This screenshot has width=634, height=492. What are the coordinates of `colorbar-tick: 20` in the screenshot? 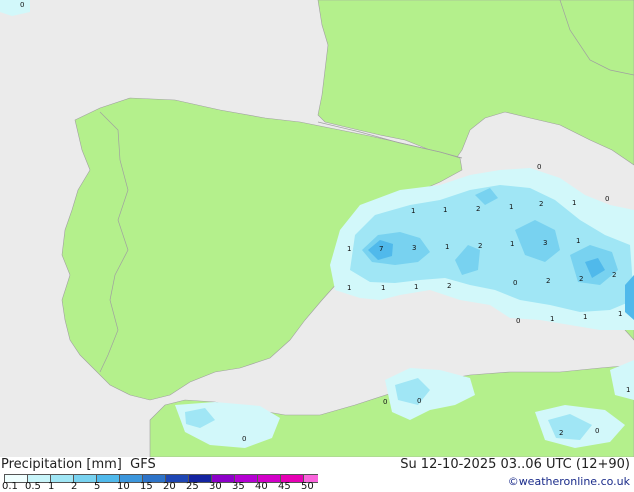 It's located at (169, 486).